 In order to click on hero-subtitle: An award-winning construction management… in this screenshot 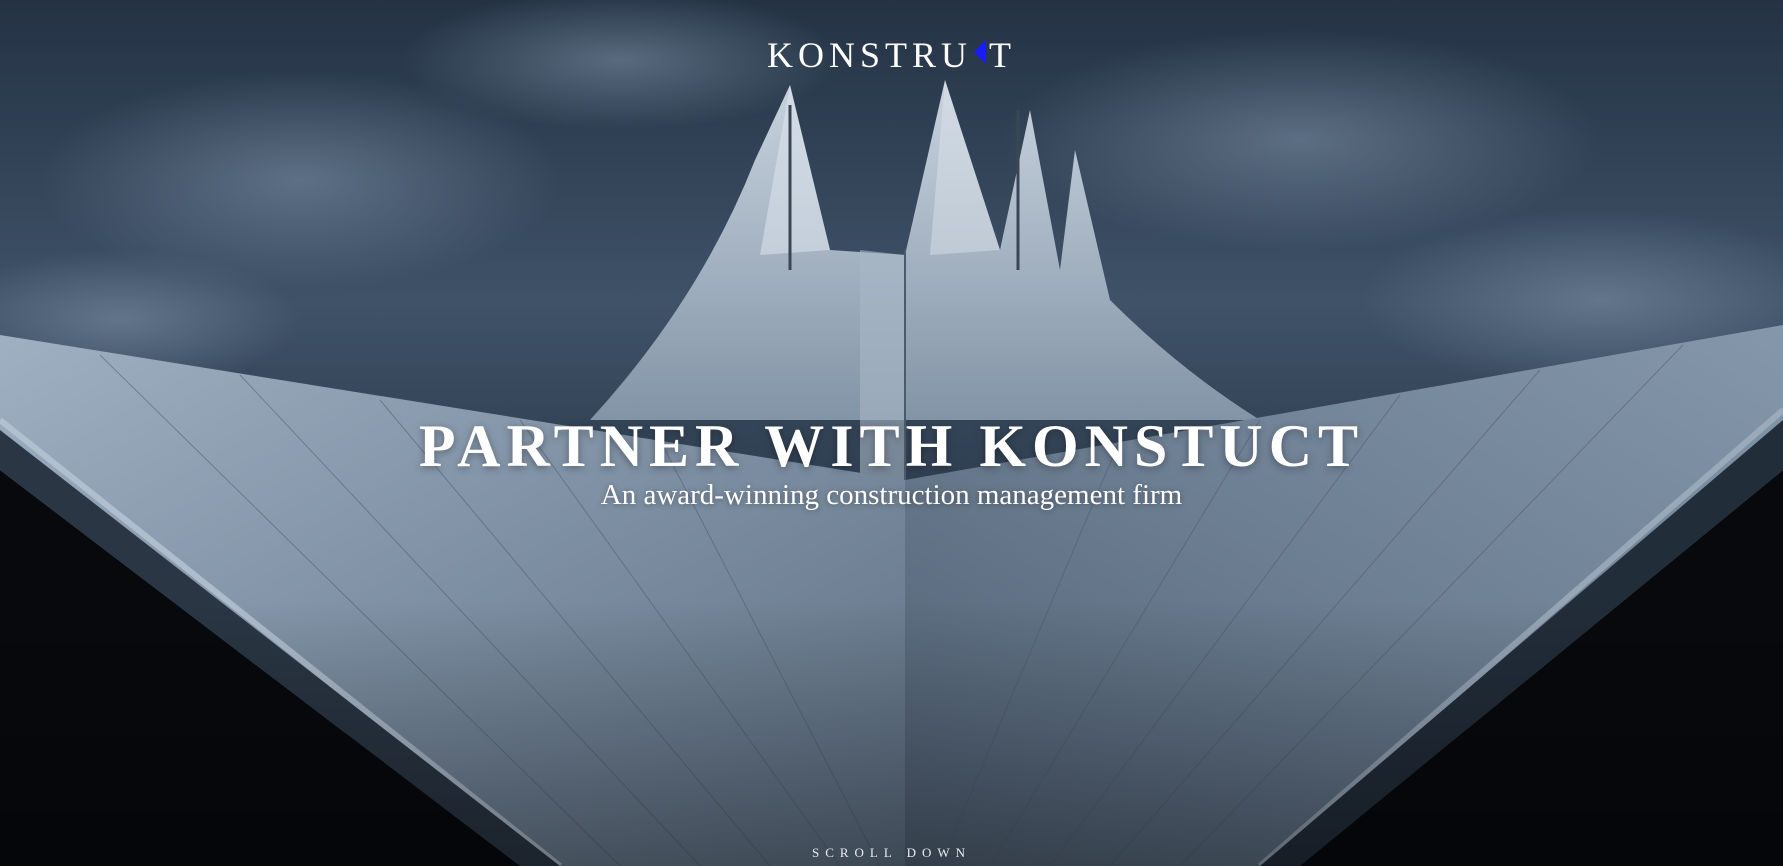, I will do `click(891, 495)`.